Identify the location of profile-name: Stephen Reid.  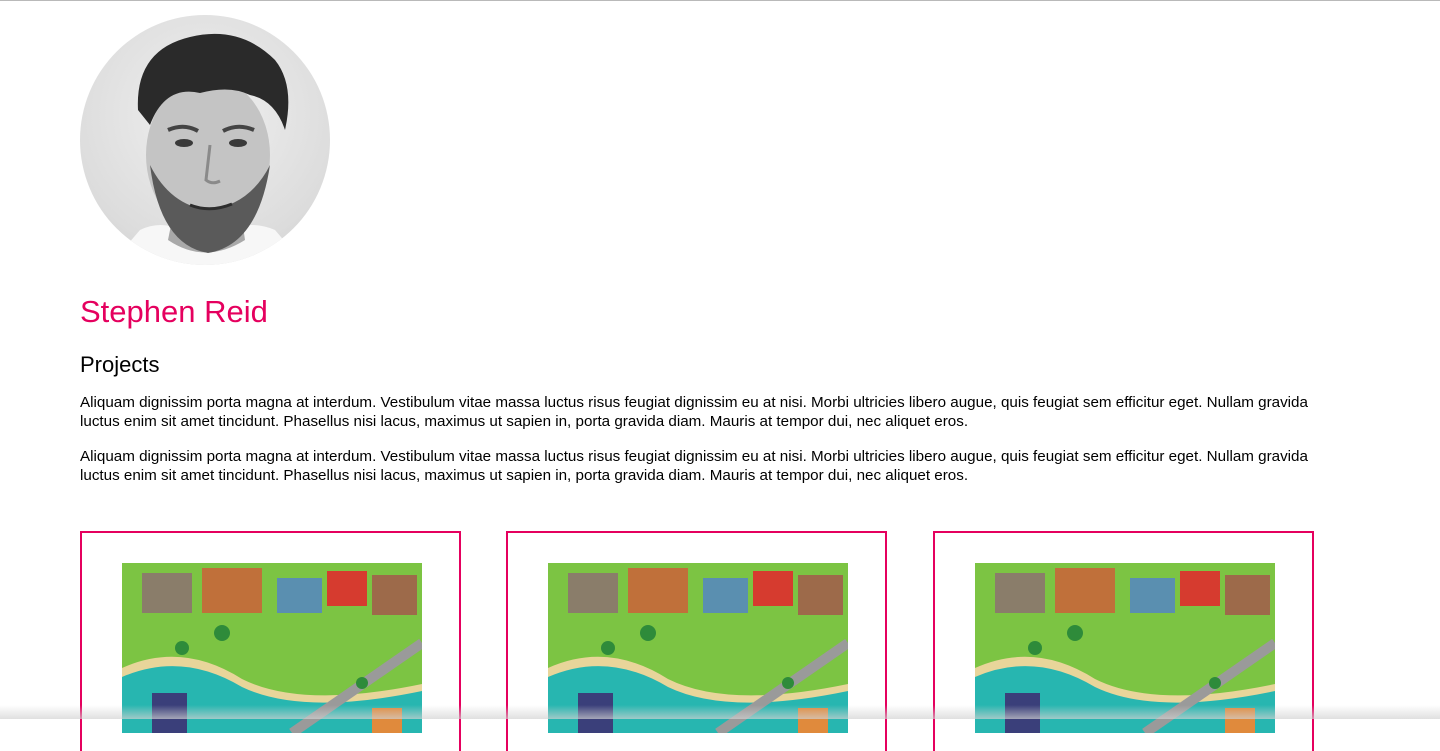
(174, 311).